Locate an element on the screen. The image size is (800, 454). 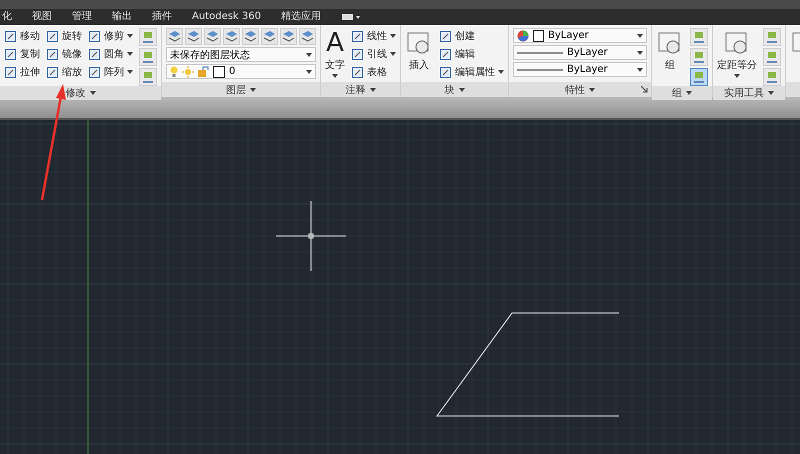
ribbon-large-button: 定距等分 is located at coordinates (737, 53).